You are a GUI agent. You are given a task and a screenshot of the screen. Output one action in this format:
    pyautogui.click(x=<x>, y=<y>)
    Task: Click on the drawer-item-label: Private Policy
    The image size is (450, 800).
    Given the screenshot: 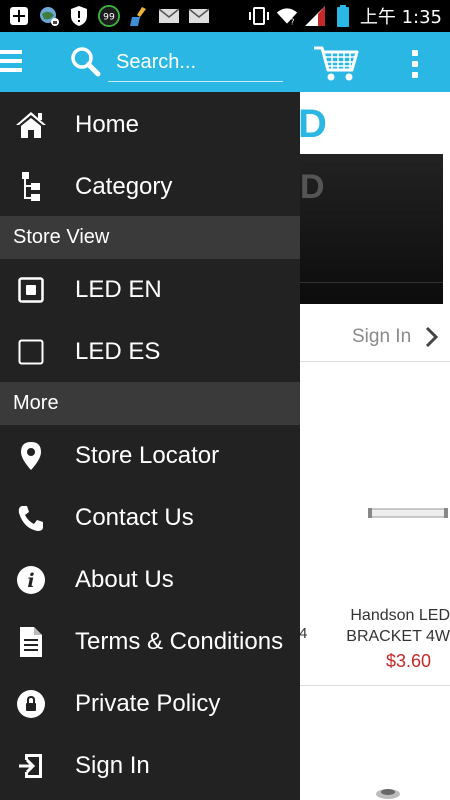 What is the action you would take?
    pyautogui.click(x=148, y=703)
    